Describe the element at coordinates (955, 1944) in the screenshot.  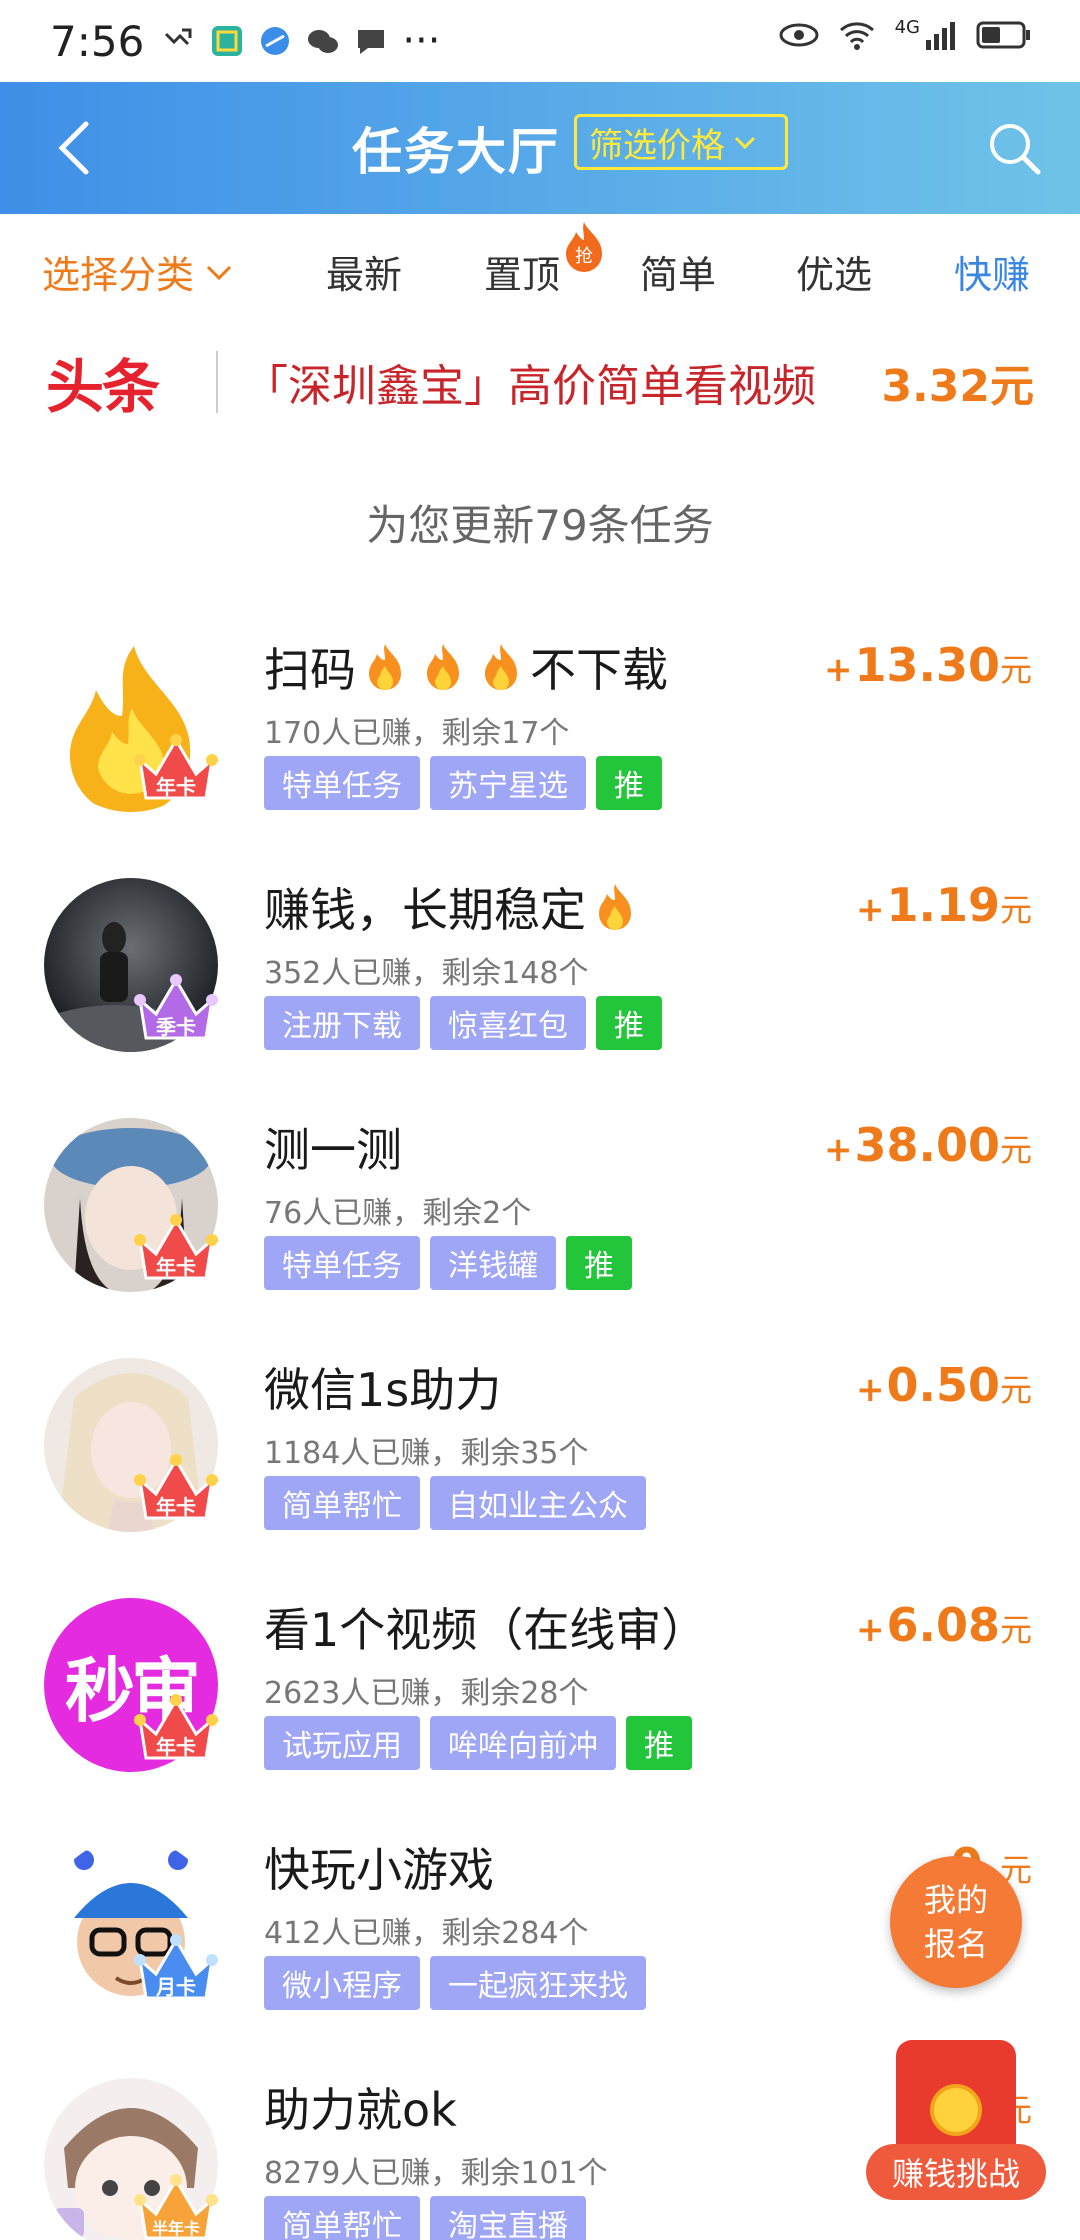
I see `fab-line2: 报名` at that location.